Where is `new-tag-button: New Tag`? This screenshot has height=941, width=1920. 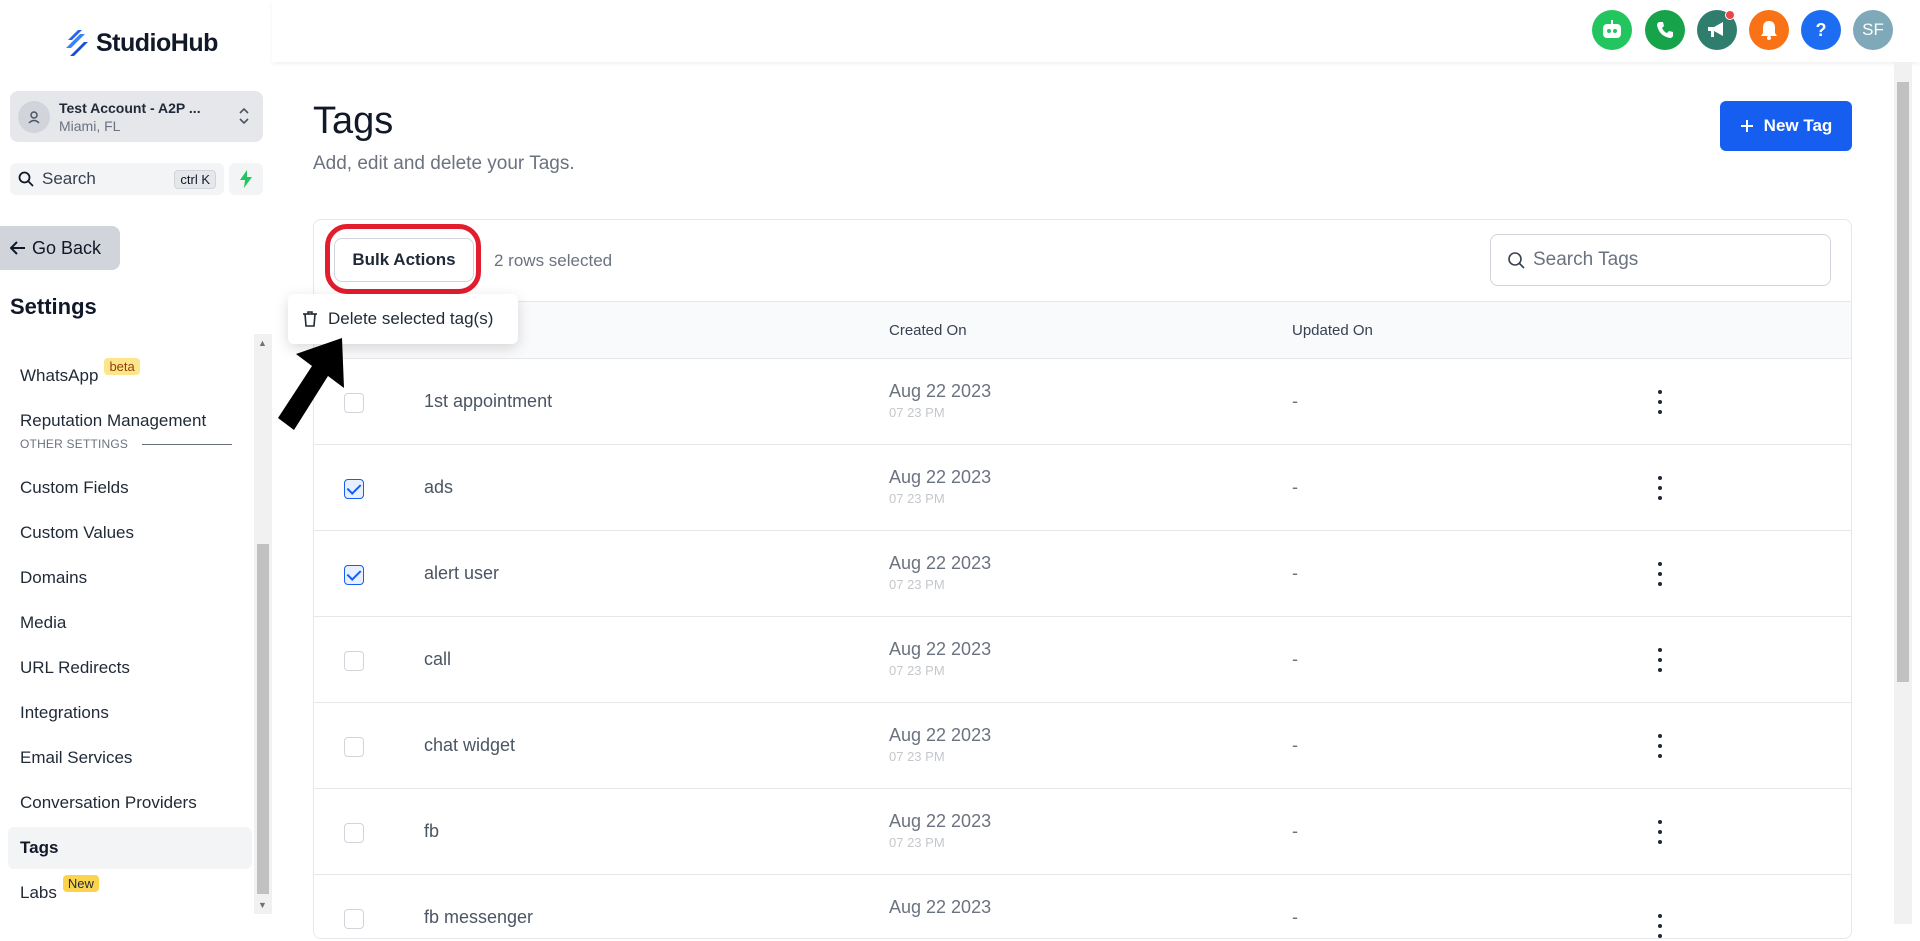
new-tag-button: New Tag is located at coordinates (1786, 126).